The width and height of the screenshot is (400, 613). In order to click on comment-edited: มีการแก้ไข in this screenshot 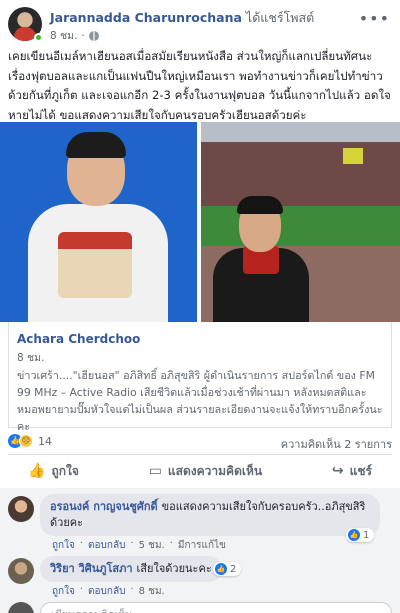, I will do `click(202, 545)`.